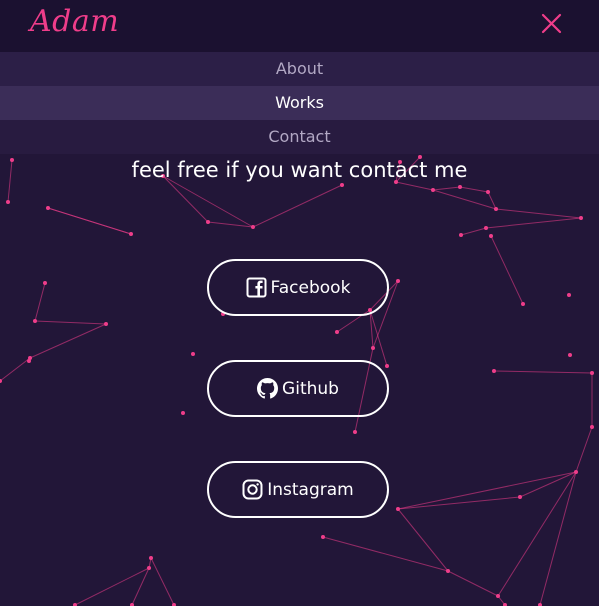 This screenshot has height=606, width=599. Describe the element at coordinates (299, 170) in the screenshot. I see `contact-tagline: feel free if you want contact me` at that location.